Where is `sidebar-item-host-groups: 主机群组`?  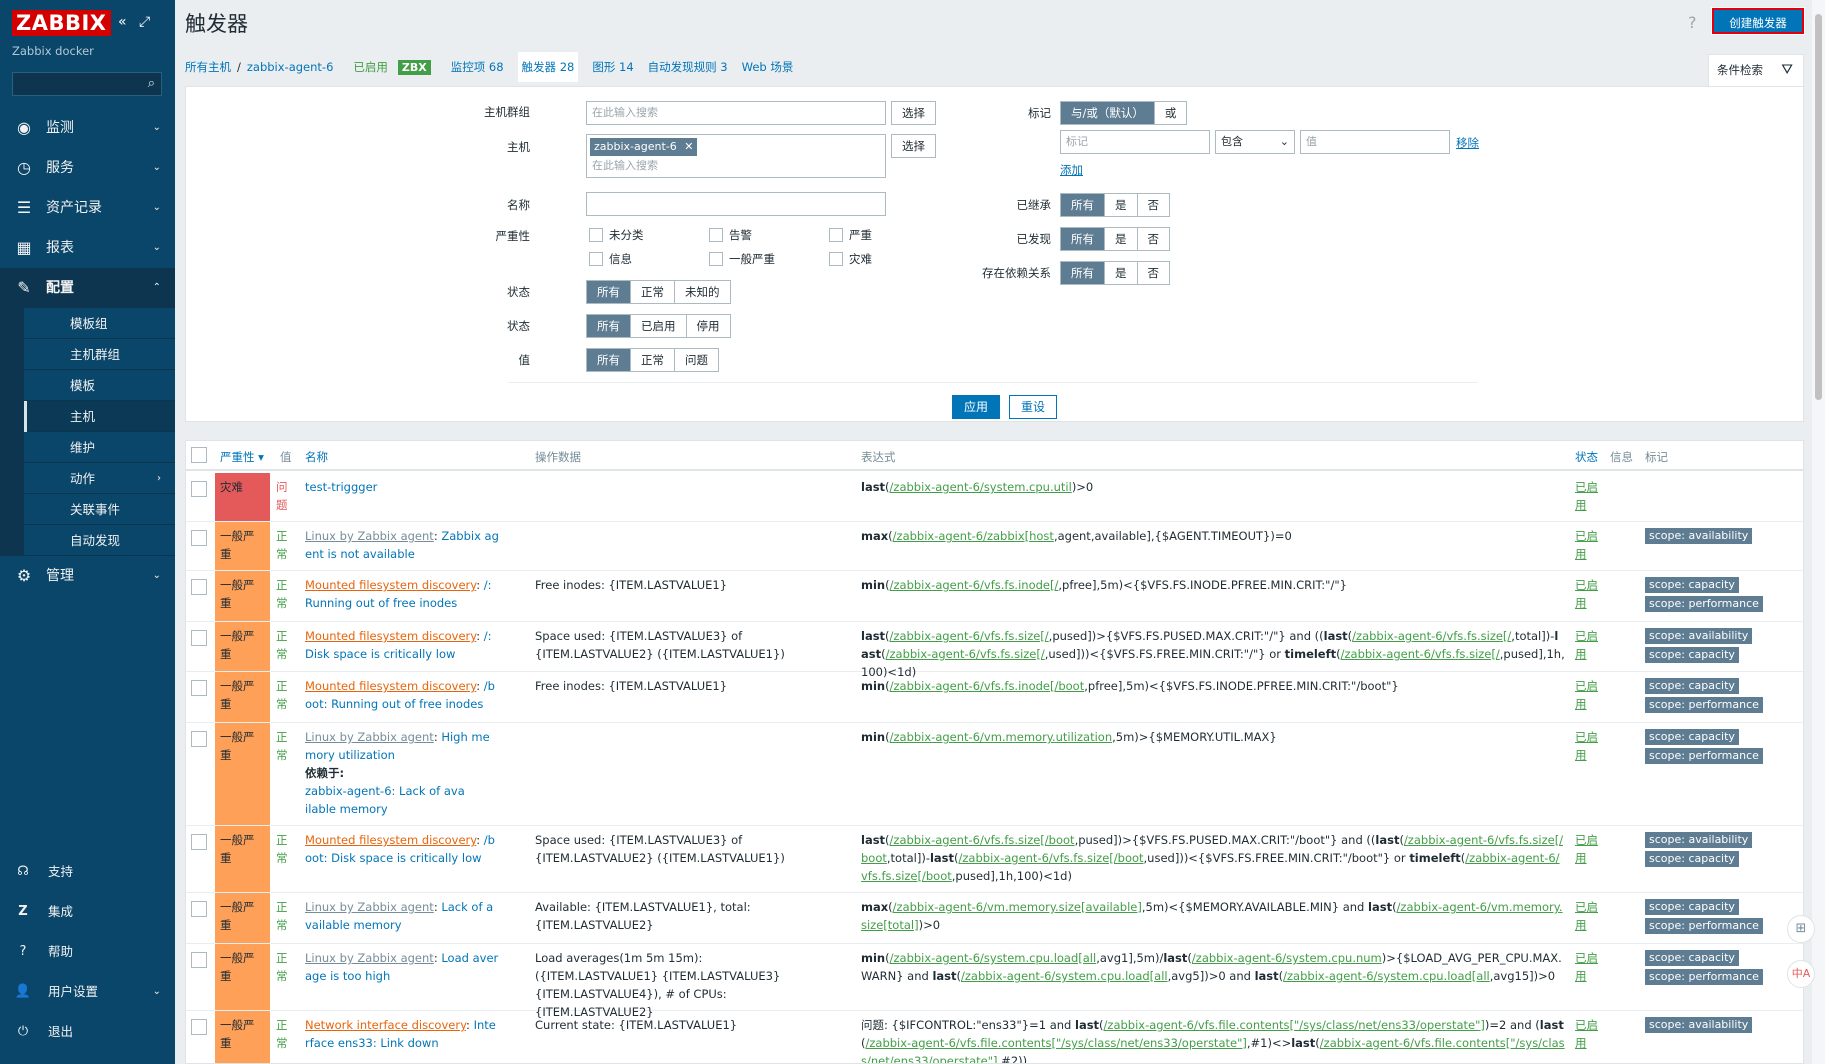 sidebar-item-host-groups: 主机群组 is located at coordinates (99, 354).